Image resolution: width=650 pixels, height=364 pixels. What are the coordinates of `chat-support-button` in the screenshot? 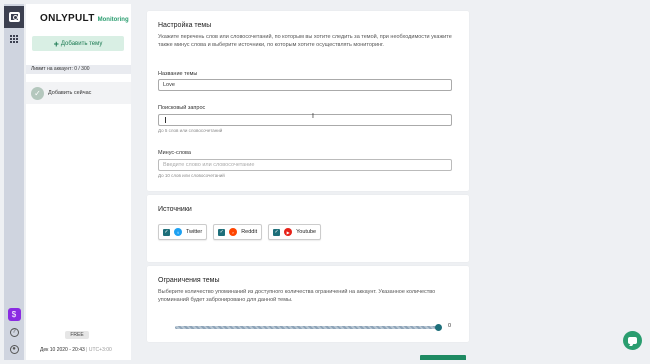 It's located at (632, 340).